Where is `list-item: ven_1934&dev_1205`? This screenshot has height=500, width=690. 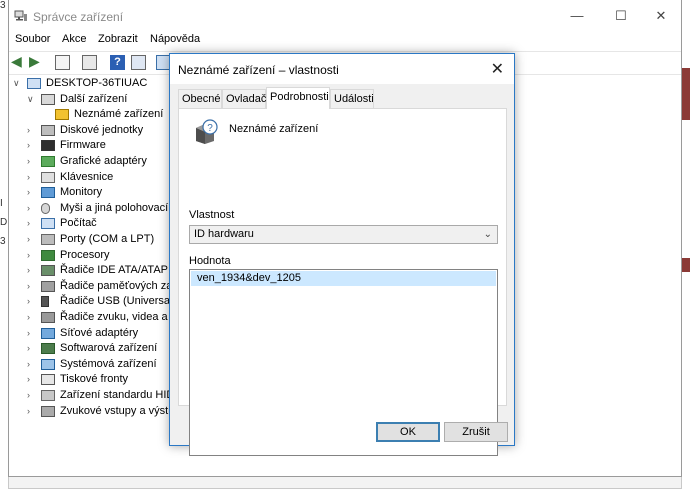 list-item: ven_1934&dev_1205 is located at coordinates (343, 278).